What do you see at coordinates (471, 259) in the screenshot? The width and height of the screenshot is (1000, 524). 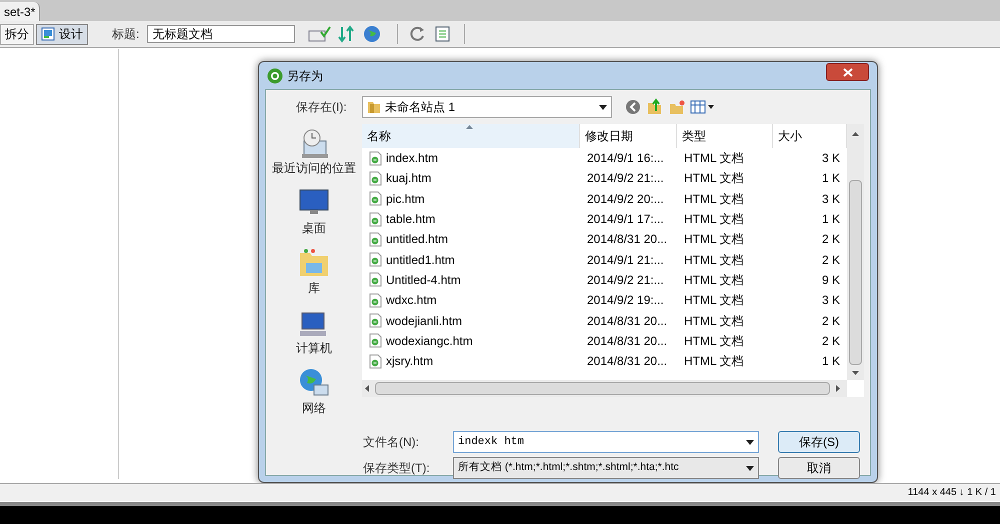 I see `file-name-cell: untitled1.htm` at bounding box center [471, 259].